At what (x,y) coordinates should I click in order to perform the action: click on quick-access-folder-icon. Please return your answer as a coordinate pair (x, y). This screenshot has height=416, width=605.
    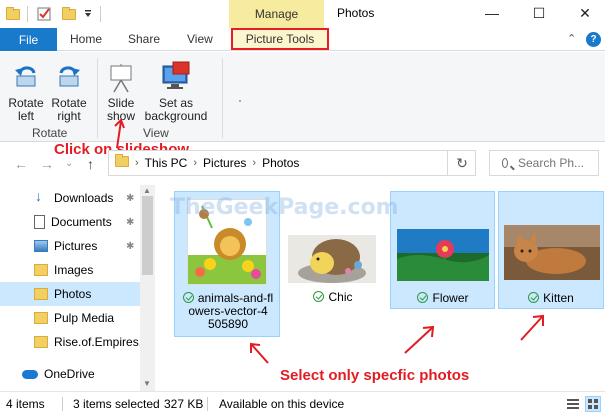
    Looking at the image, I should click on (13, 14).